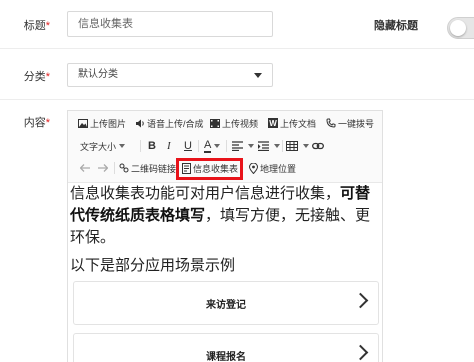 The image size is (474, 362). I want to click on font-size-label: 文字大小, so click(98, 146).